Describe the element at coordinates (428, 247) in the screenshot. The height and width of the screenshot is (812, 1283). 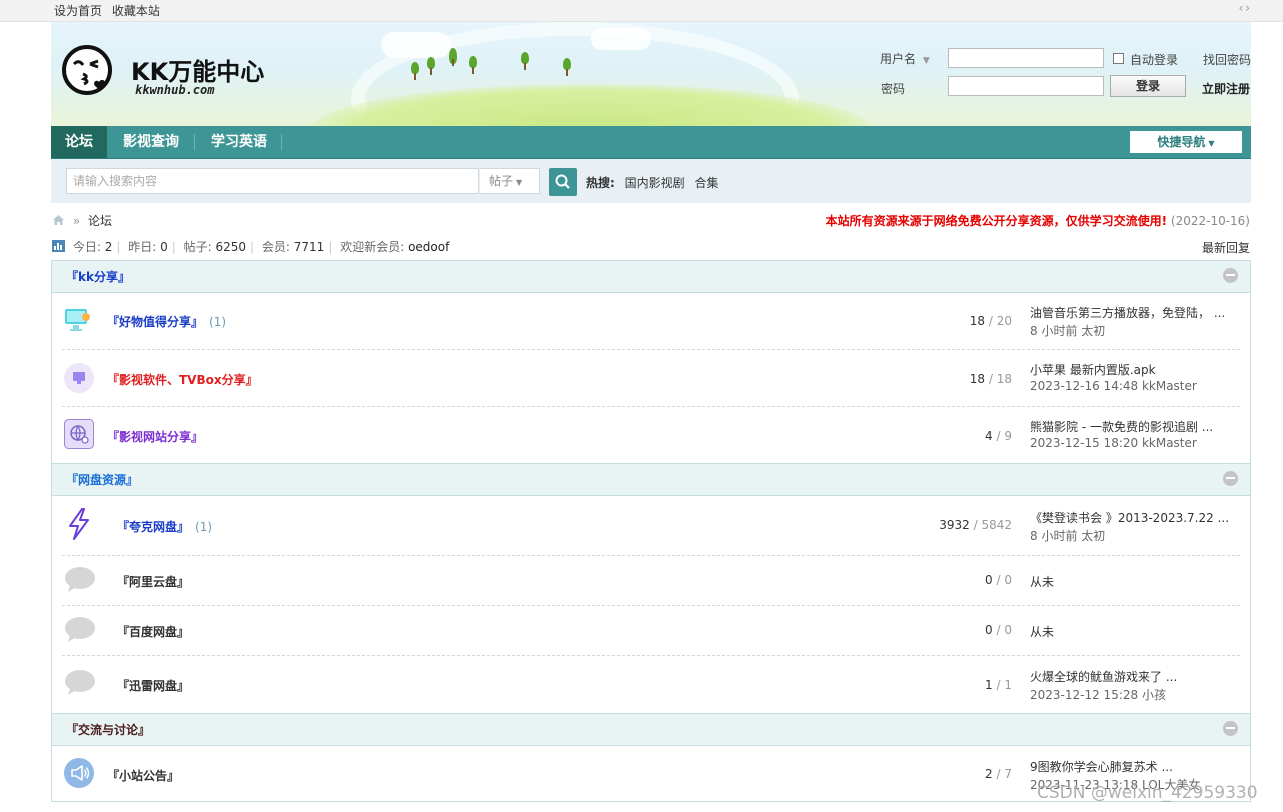
I see `newest-member-link: oedoof` at that location.